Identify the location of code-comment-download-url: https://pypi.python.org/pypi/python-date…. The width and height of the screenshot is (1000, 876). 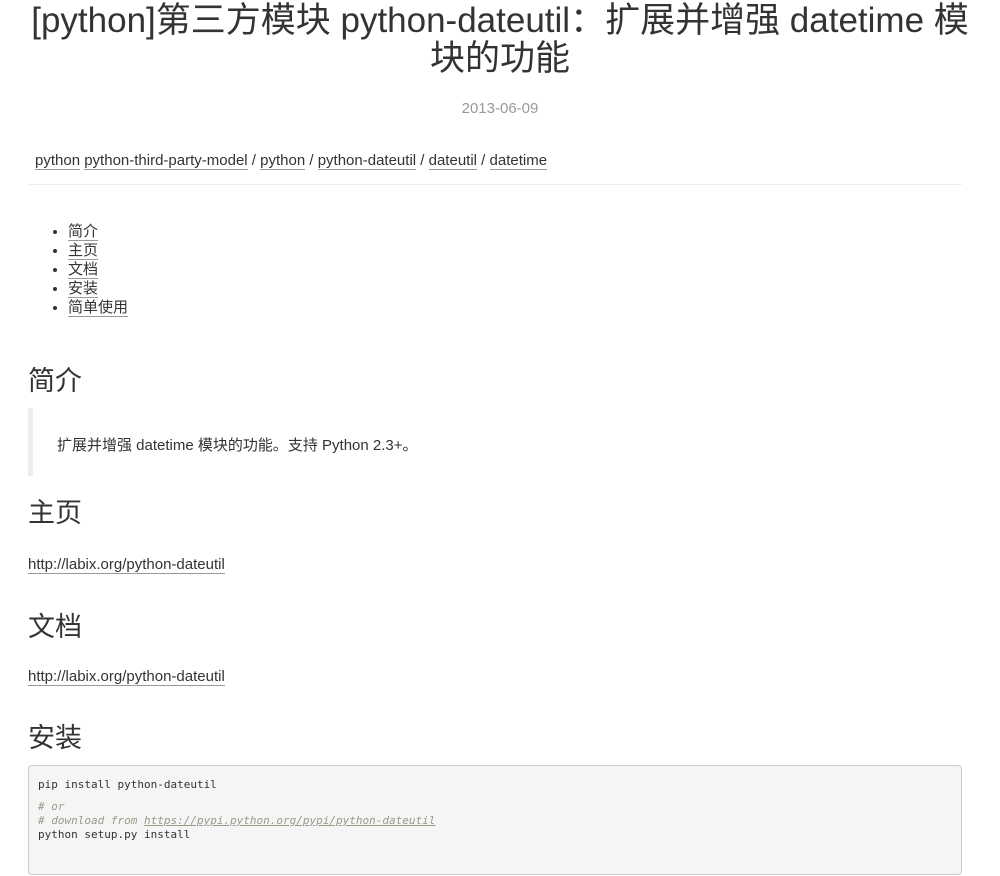
(289, 820).